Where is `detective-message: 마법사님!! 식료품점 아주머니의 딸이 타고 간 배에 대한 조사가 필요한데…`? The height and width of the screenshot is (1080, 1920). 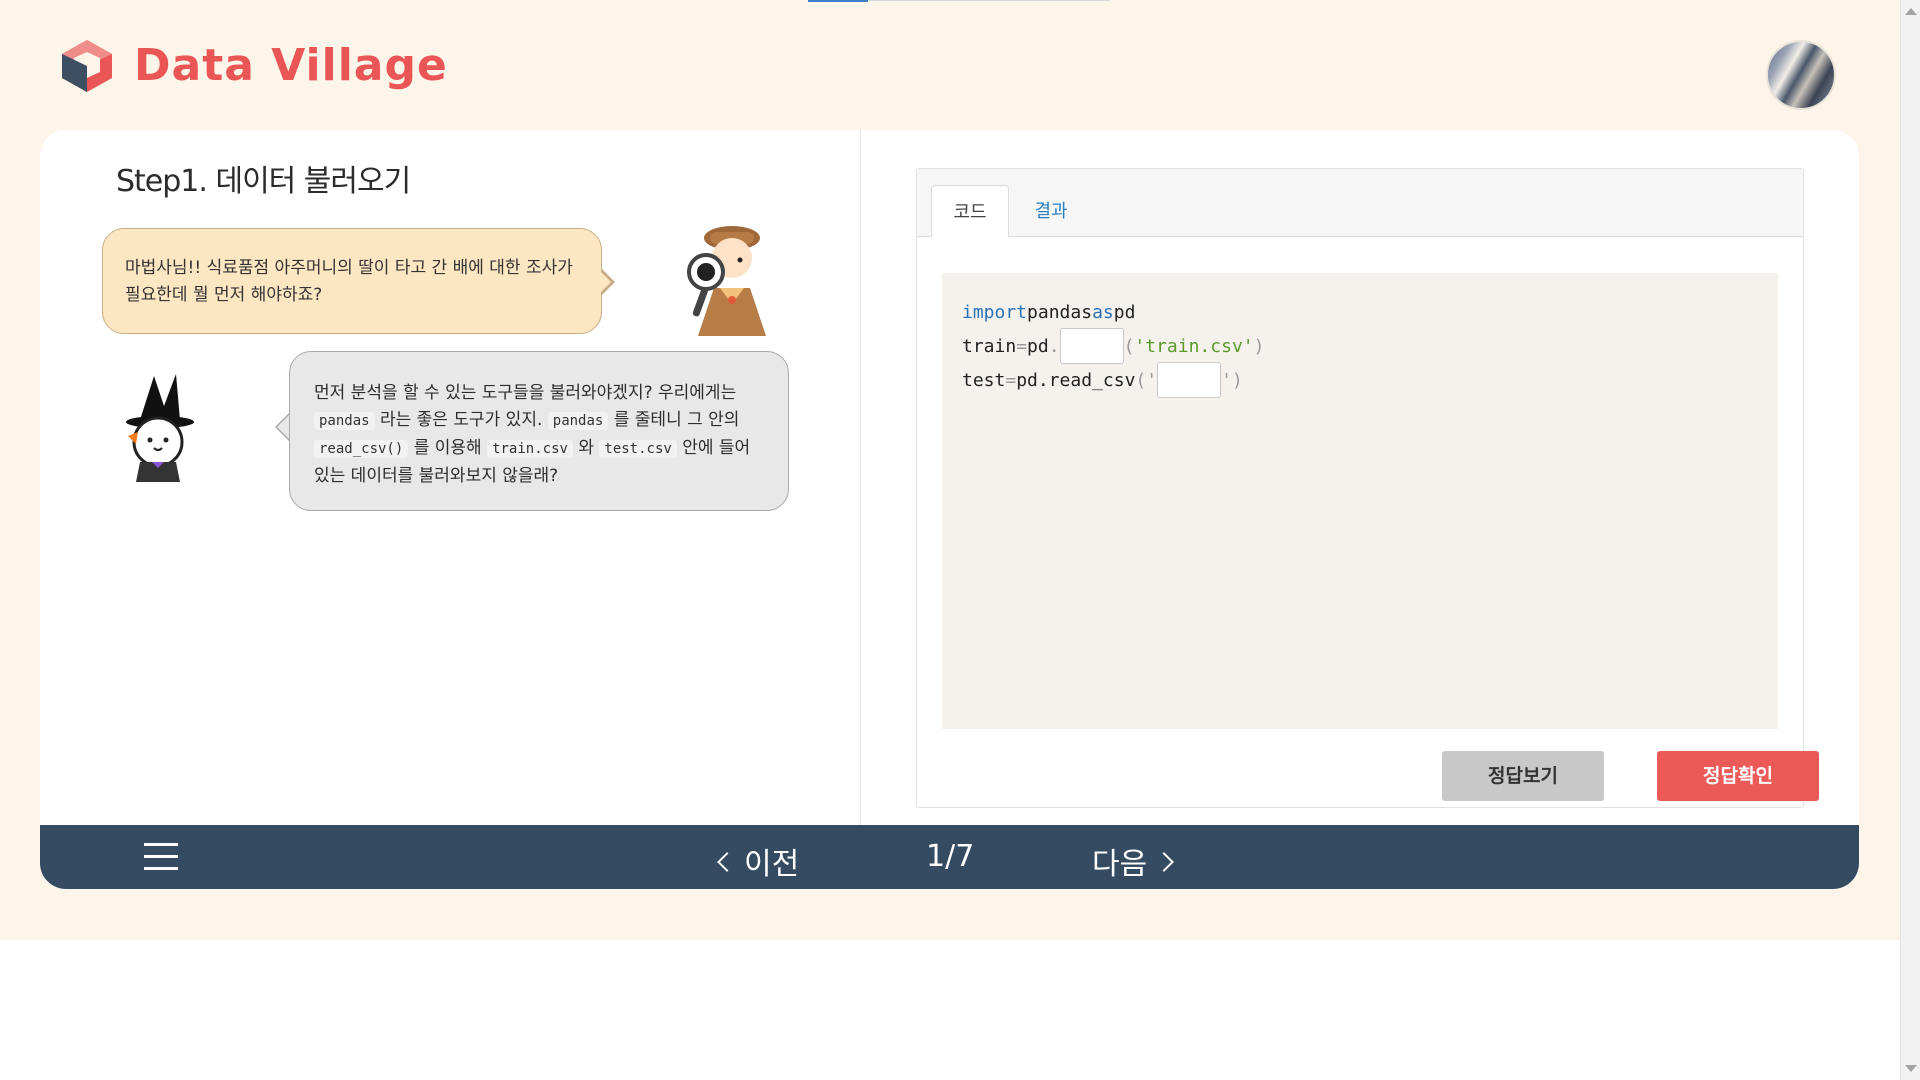
detective-message: 마법사님!! 식료품점 아주머니의 딸이 타고 간 배에 대한 조사가 필요한데… is located at coordinates (349, 281).